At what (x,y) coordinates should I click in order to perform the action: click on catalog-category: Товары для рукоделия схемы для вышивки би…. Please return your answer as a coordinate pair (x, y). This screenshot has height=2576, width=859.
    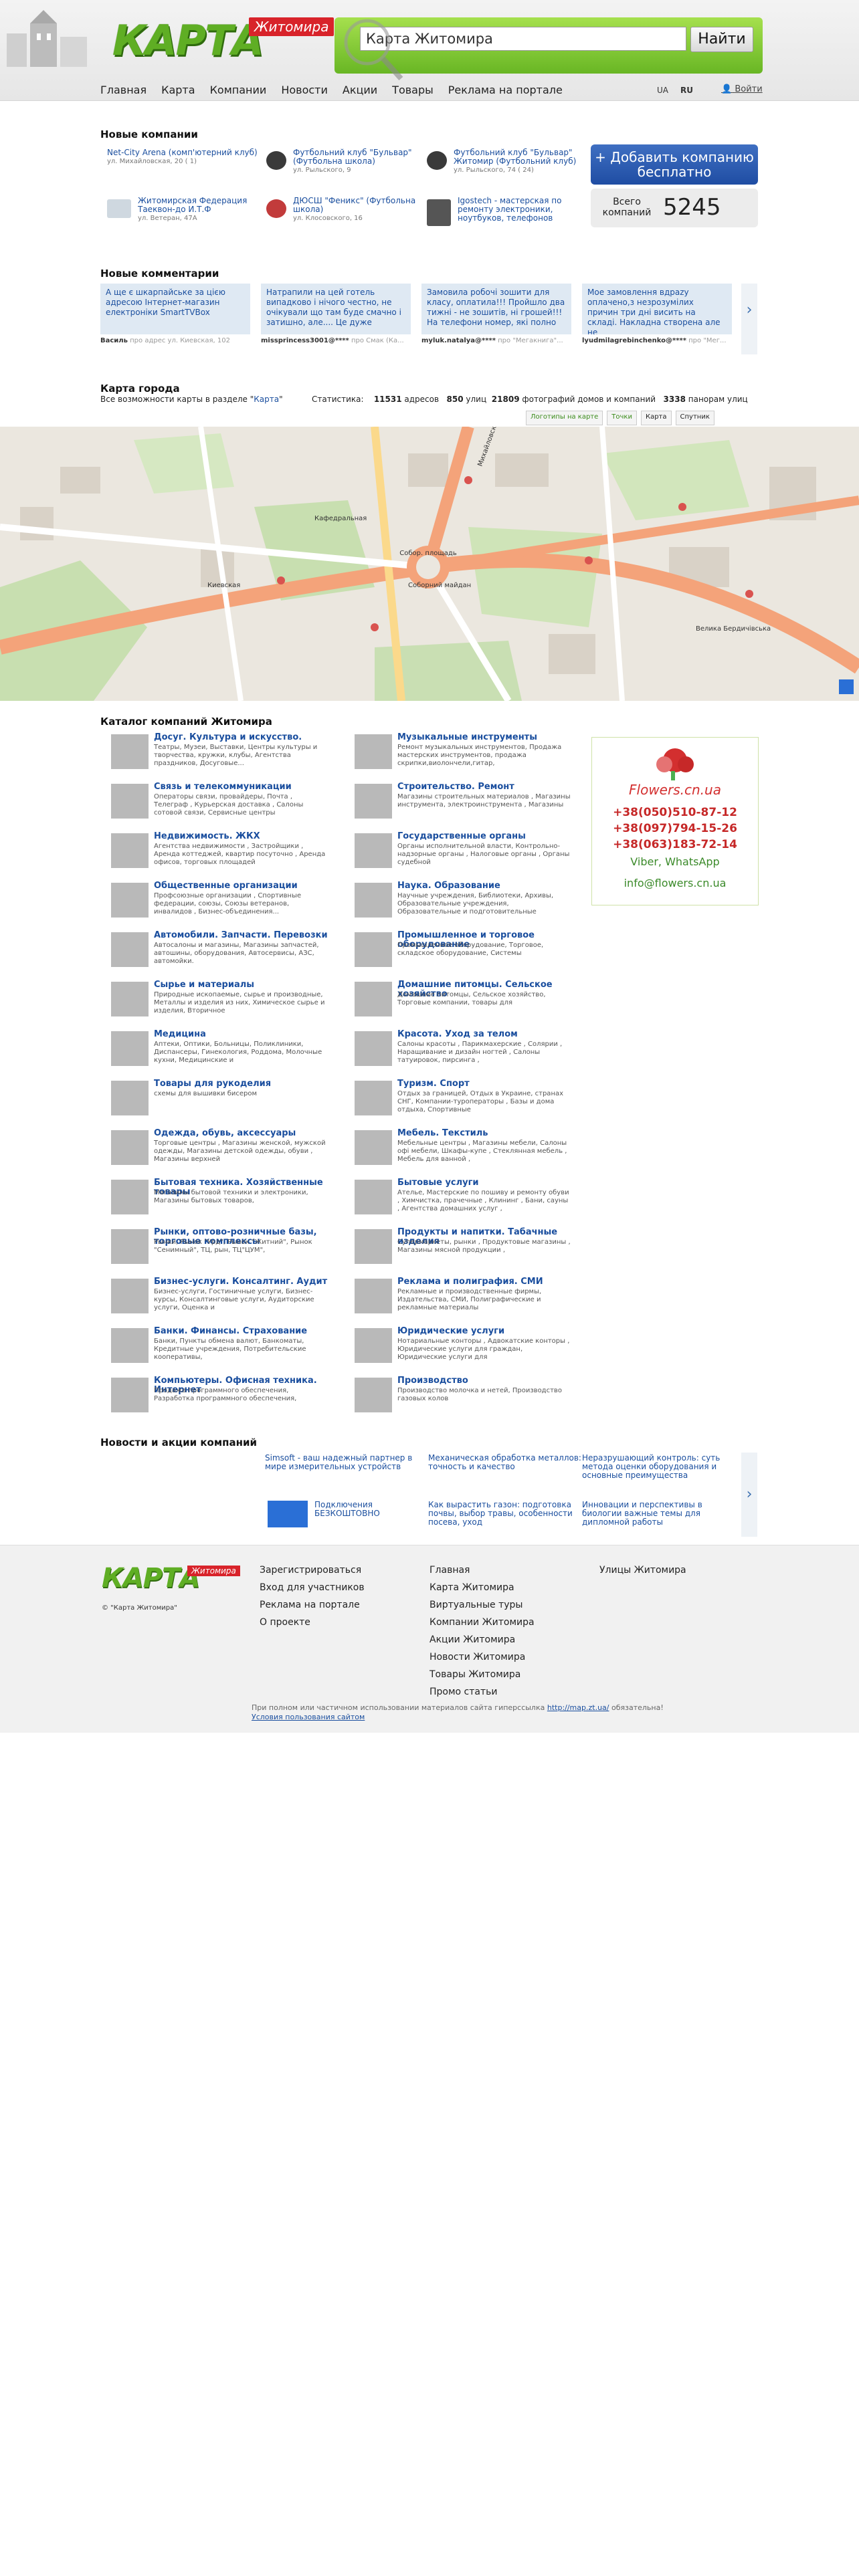
    Looking at the image, I should click on (210, 1104).